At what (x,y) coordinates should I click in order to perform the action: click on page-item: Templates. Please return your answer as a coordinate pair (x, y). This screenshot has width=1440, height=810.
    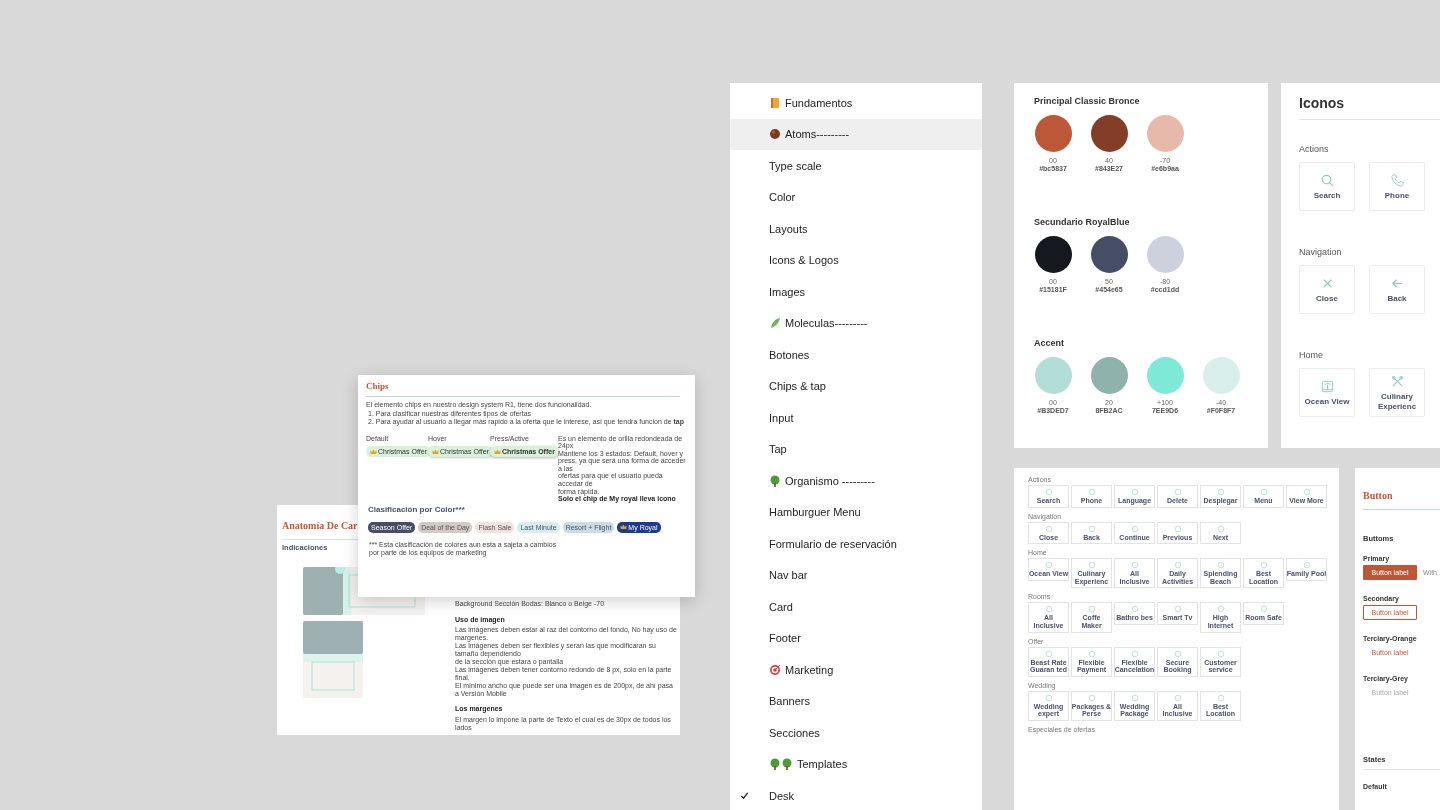
    Looking at the image, I should click on (856, 764).